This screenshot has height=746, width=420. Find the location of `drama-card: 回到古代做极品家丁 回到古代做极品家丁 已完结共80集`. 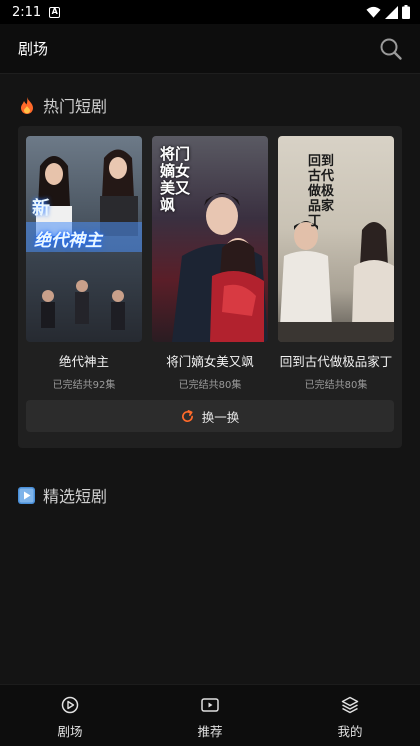

drama-card: 回到古代做极品家丁 回到古代做极品家丁 已完结共80集 is located at coordinates (336, 263).